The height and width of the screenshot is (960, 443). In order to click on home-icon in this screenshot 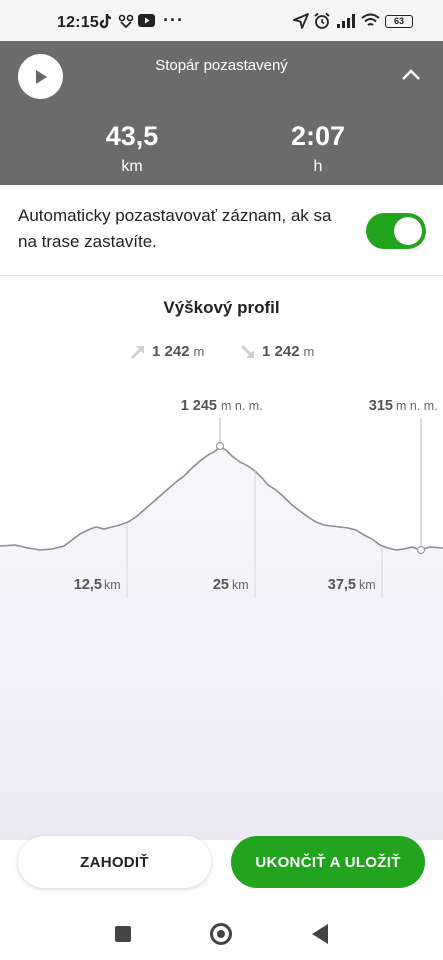, I will do `click(221, 934)`.